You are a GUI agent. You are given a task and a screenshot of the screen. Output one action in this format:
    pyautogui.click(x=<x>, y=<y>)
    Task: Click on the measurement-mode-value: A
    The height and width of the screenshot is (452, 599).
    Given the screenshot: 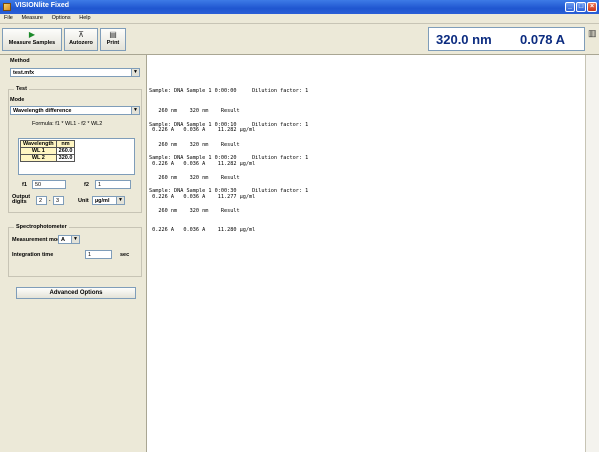 What is the action you would take?
    pyautogui.click(x=63, y=240)
    